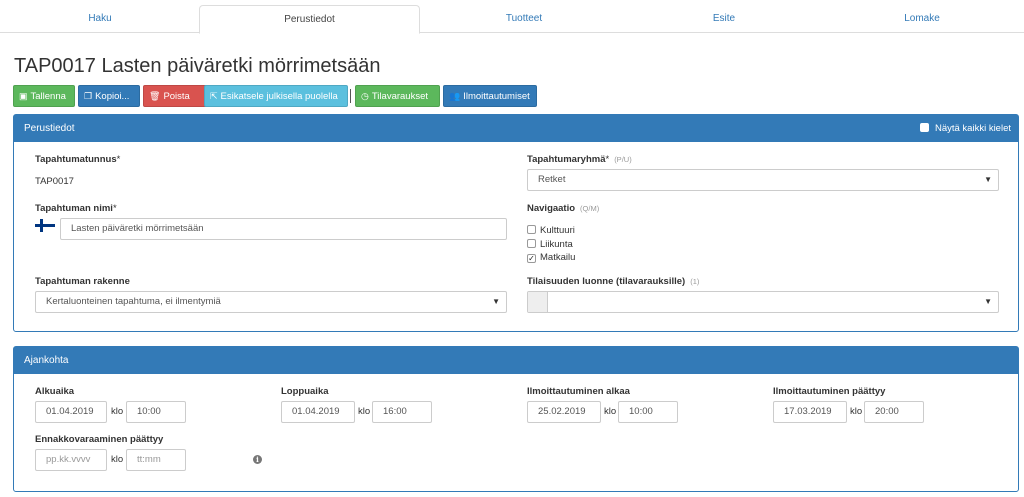  I want to click on space-type-select: ▼, so click(763, 302).